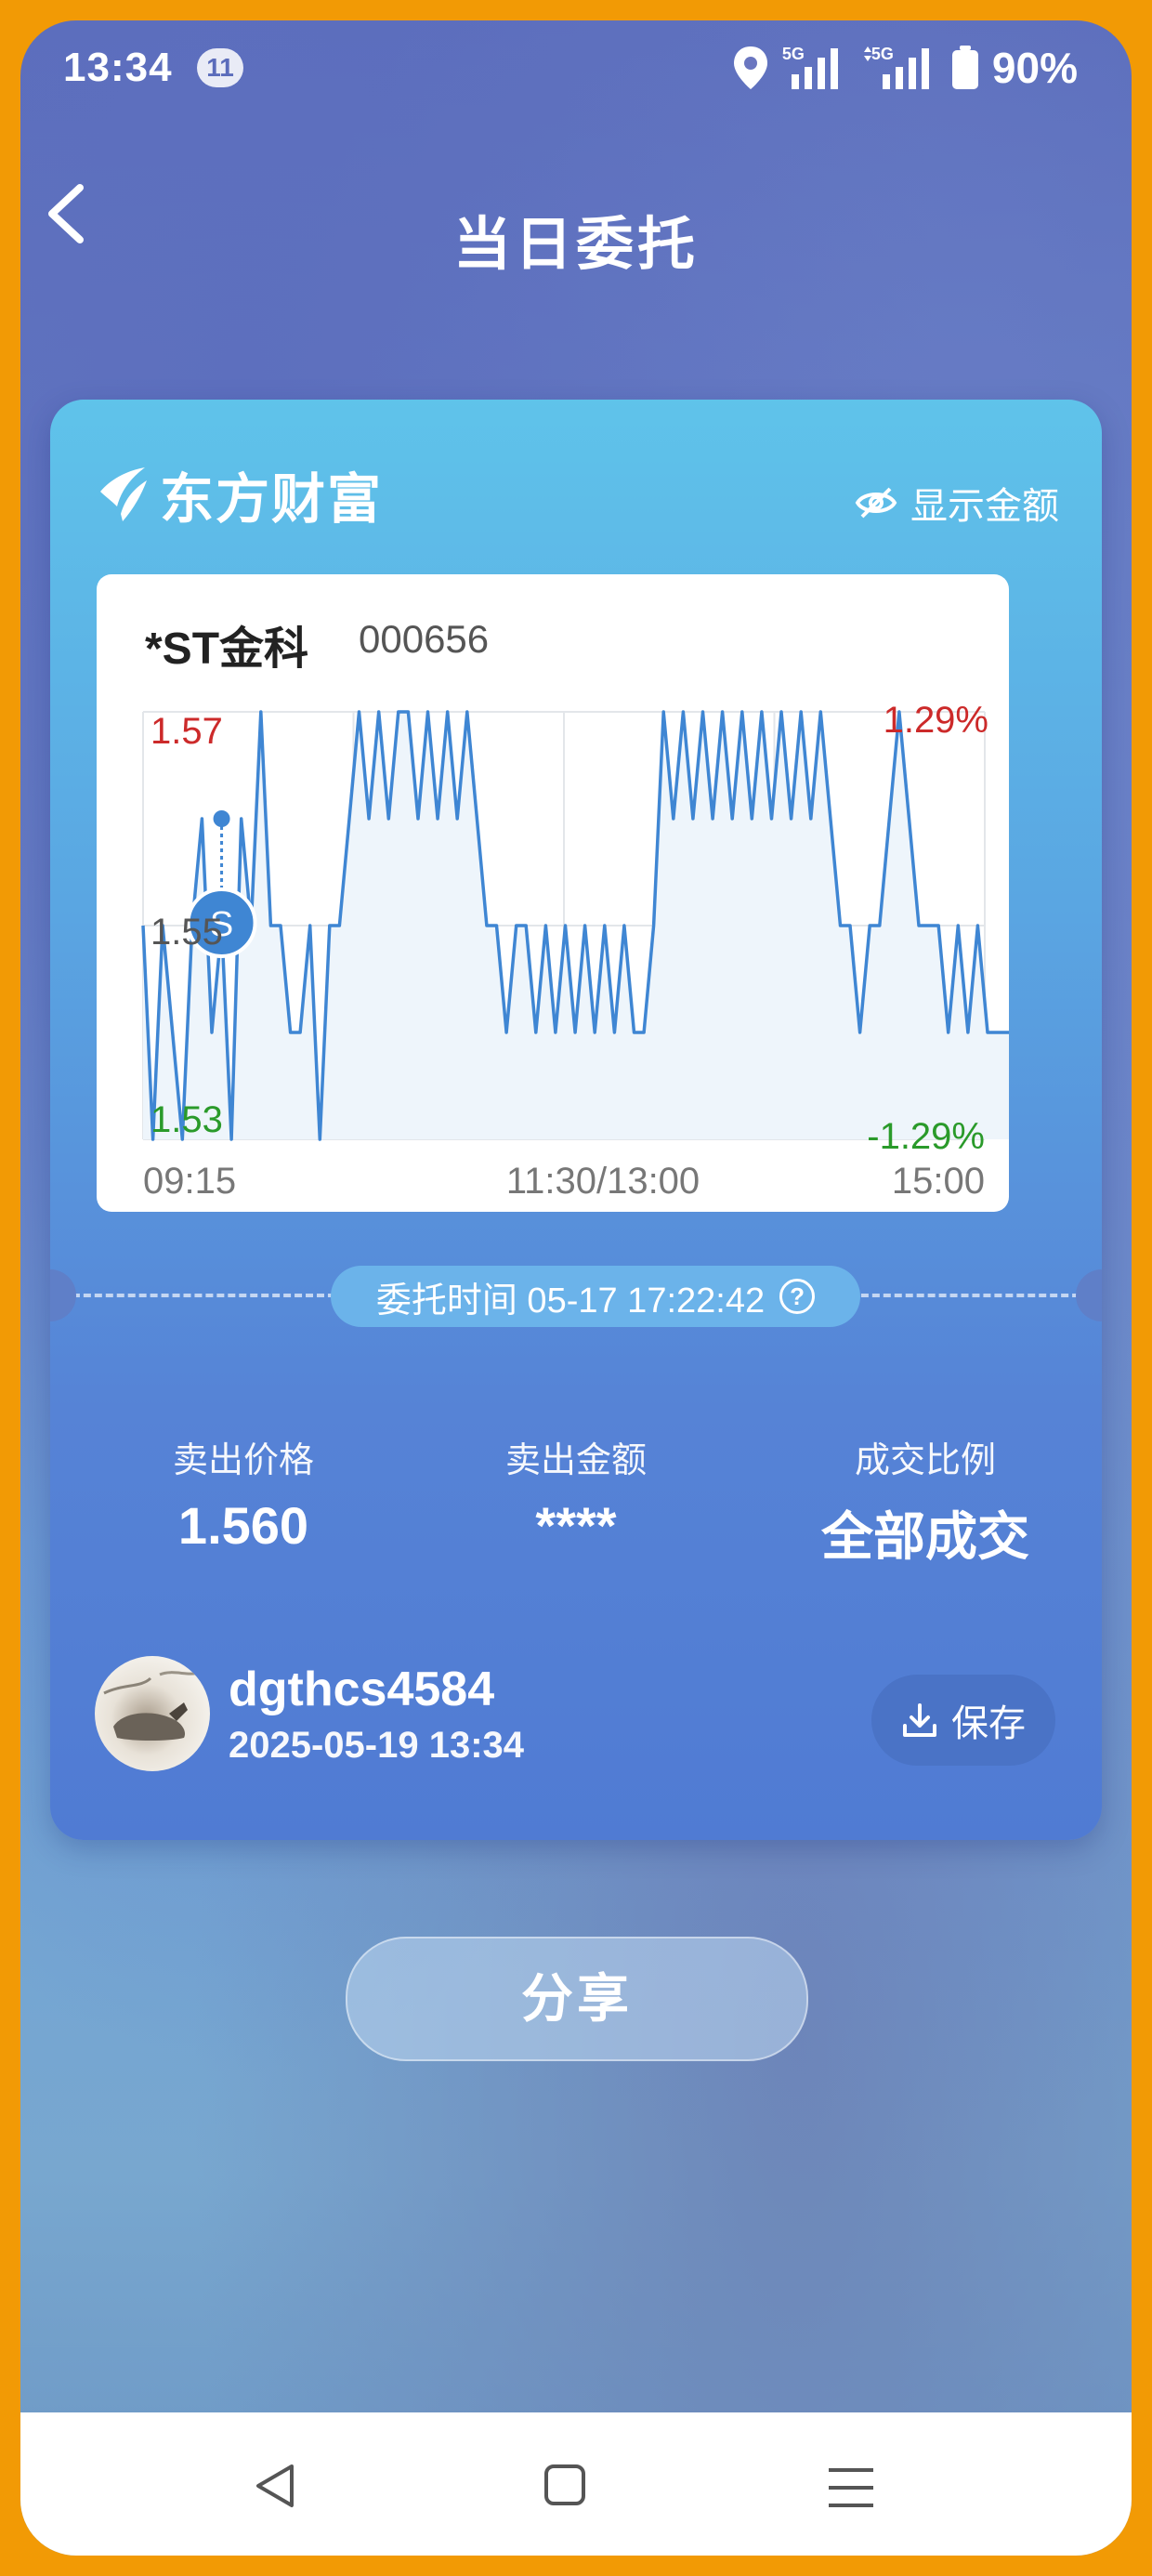  What do you see at coordinates (272, 499) in the screenshot?
I see `brand-name: 东方财富` at bounding box center [272, 499].